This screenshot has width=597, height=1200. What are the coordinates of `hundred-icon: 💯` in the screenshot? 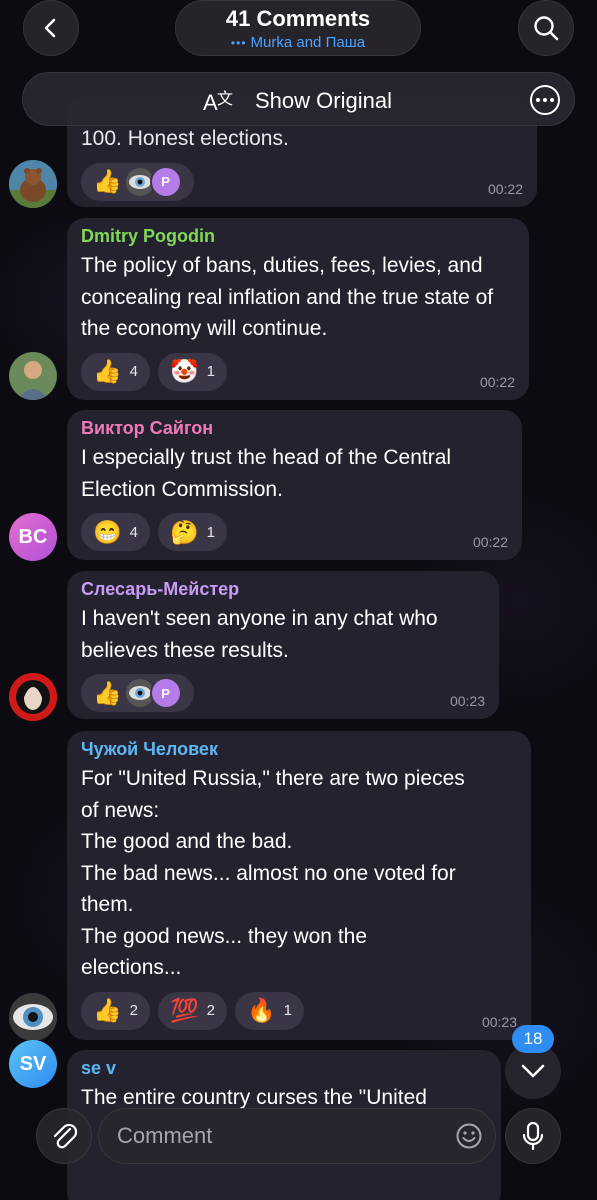 It's located at (184, 1010).